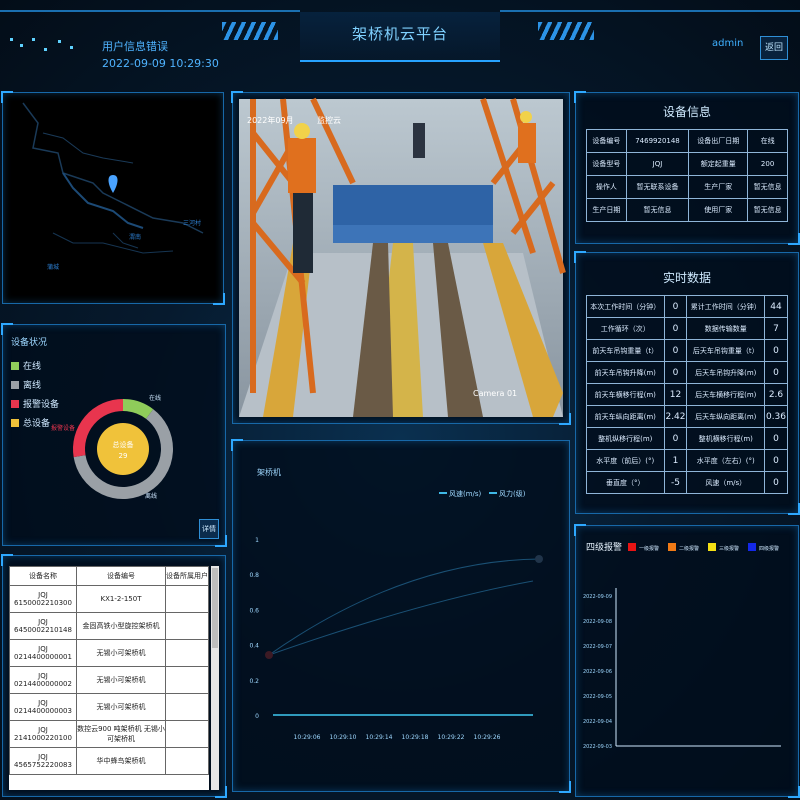 The height and width of the screenshot is (800, 800). I want to click on realtime-cell: 后天车吊钩重量（t）, so click(725, 350).